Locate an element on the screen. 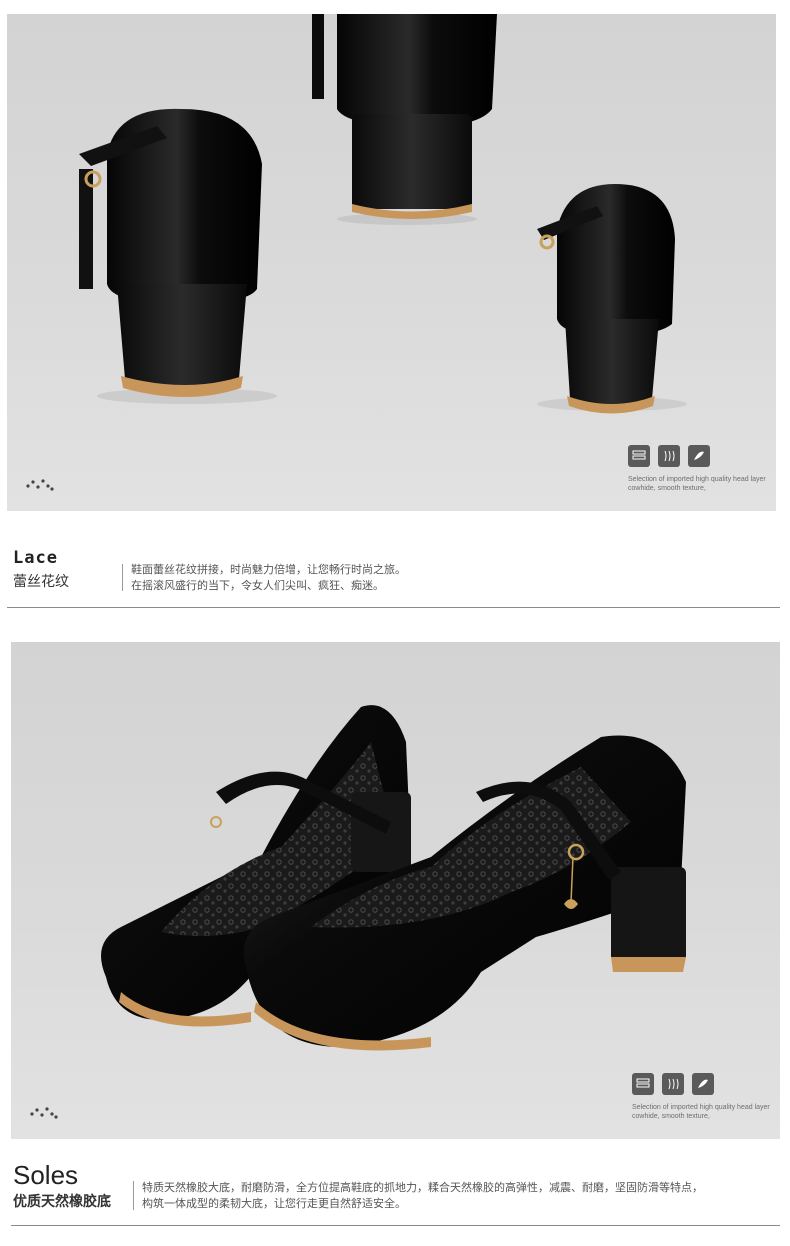 The width and height of the screenshot is (790, 1246). soles-divider is located at coordinates (133, 1195).